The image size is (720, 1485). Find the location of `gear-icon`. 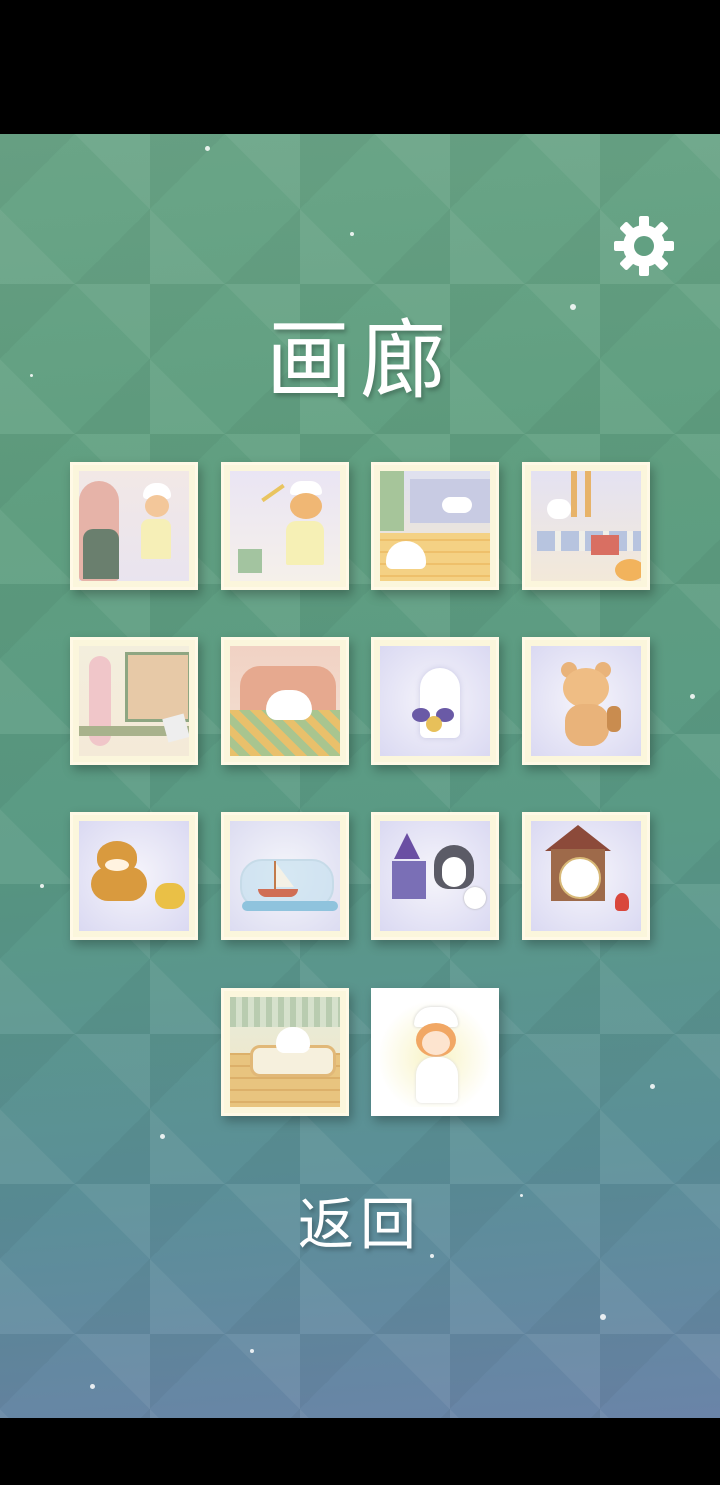

gear-icon is located at coordinates (644, 246).